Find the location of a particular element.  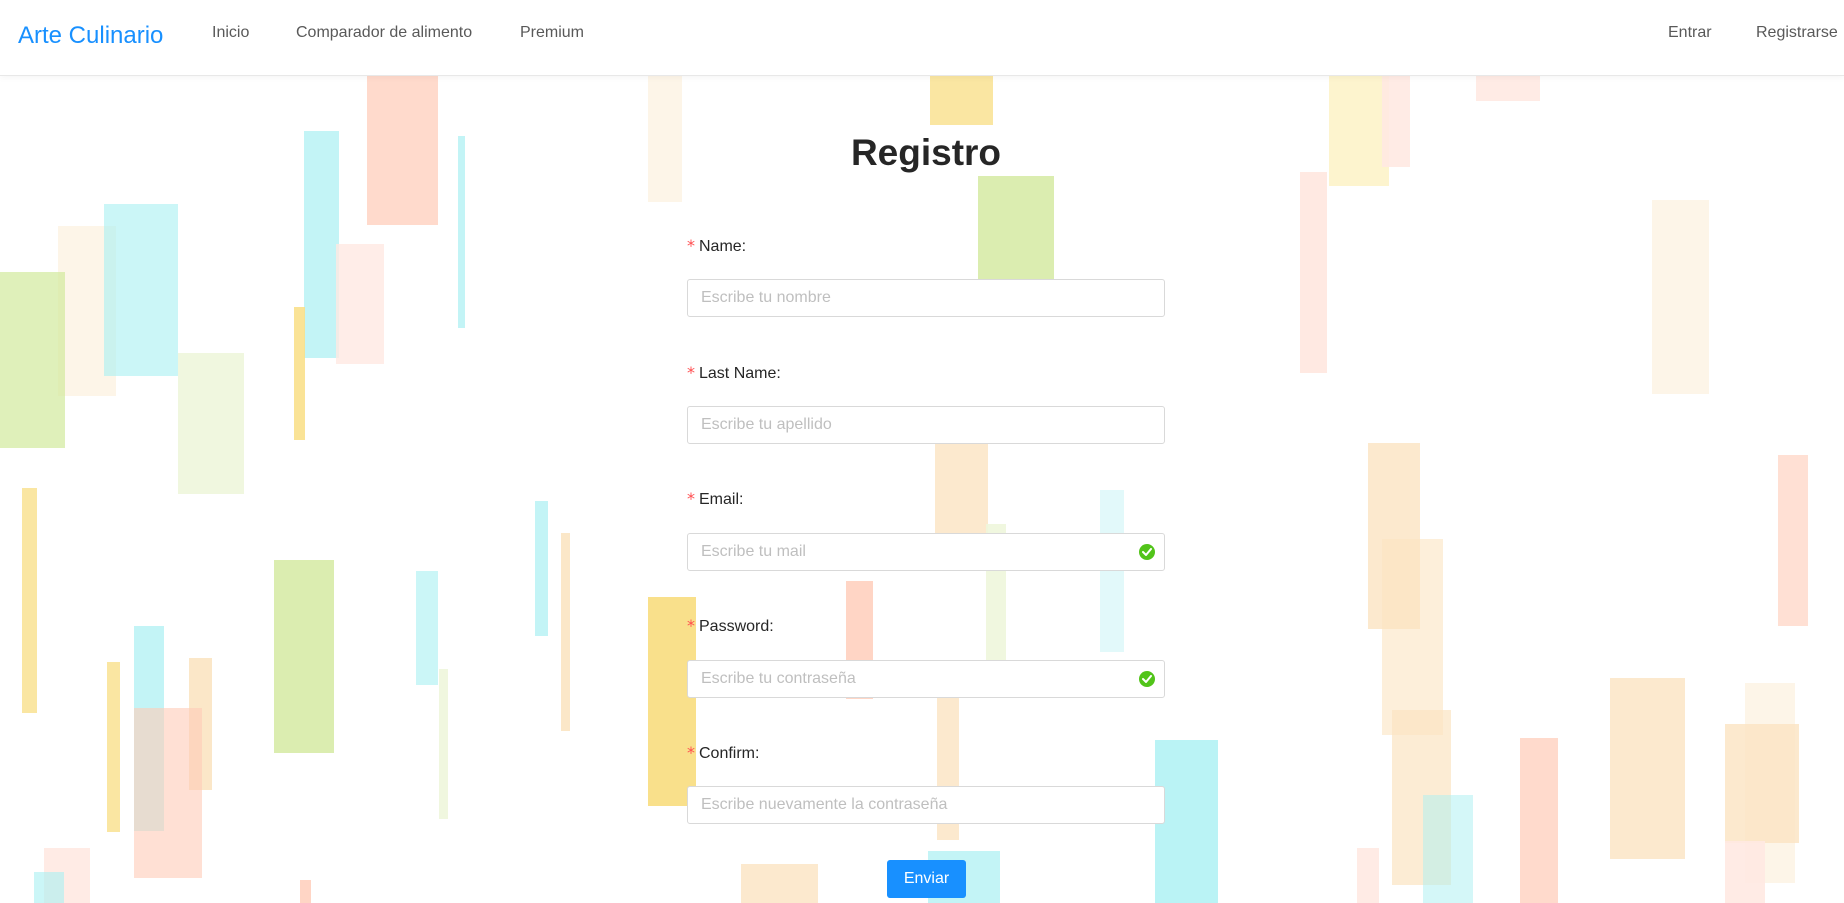

name-input is located at coordinates (926, 298).